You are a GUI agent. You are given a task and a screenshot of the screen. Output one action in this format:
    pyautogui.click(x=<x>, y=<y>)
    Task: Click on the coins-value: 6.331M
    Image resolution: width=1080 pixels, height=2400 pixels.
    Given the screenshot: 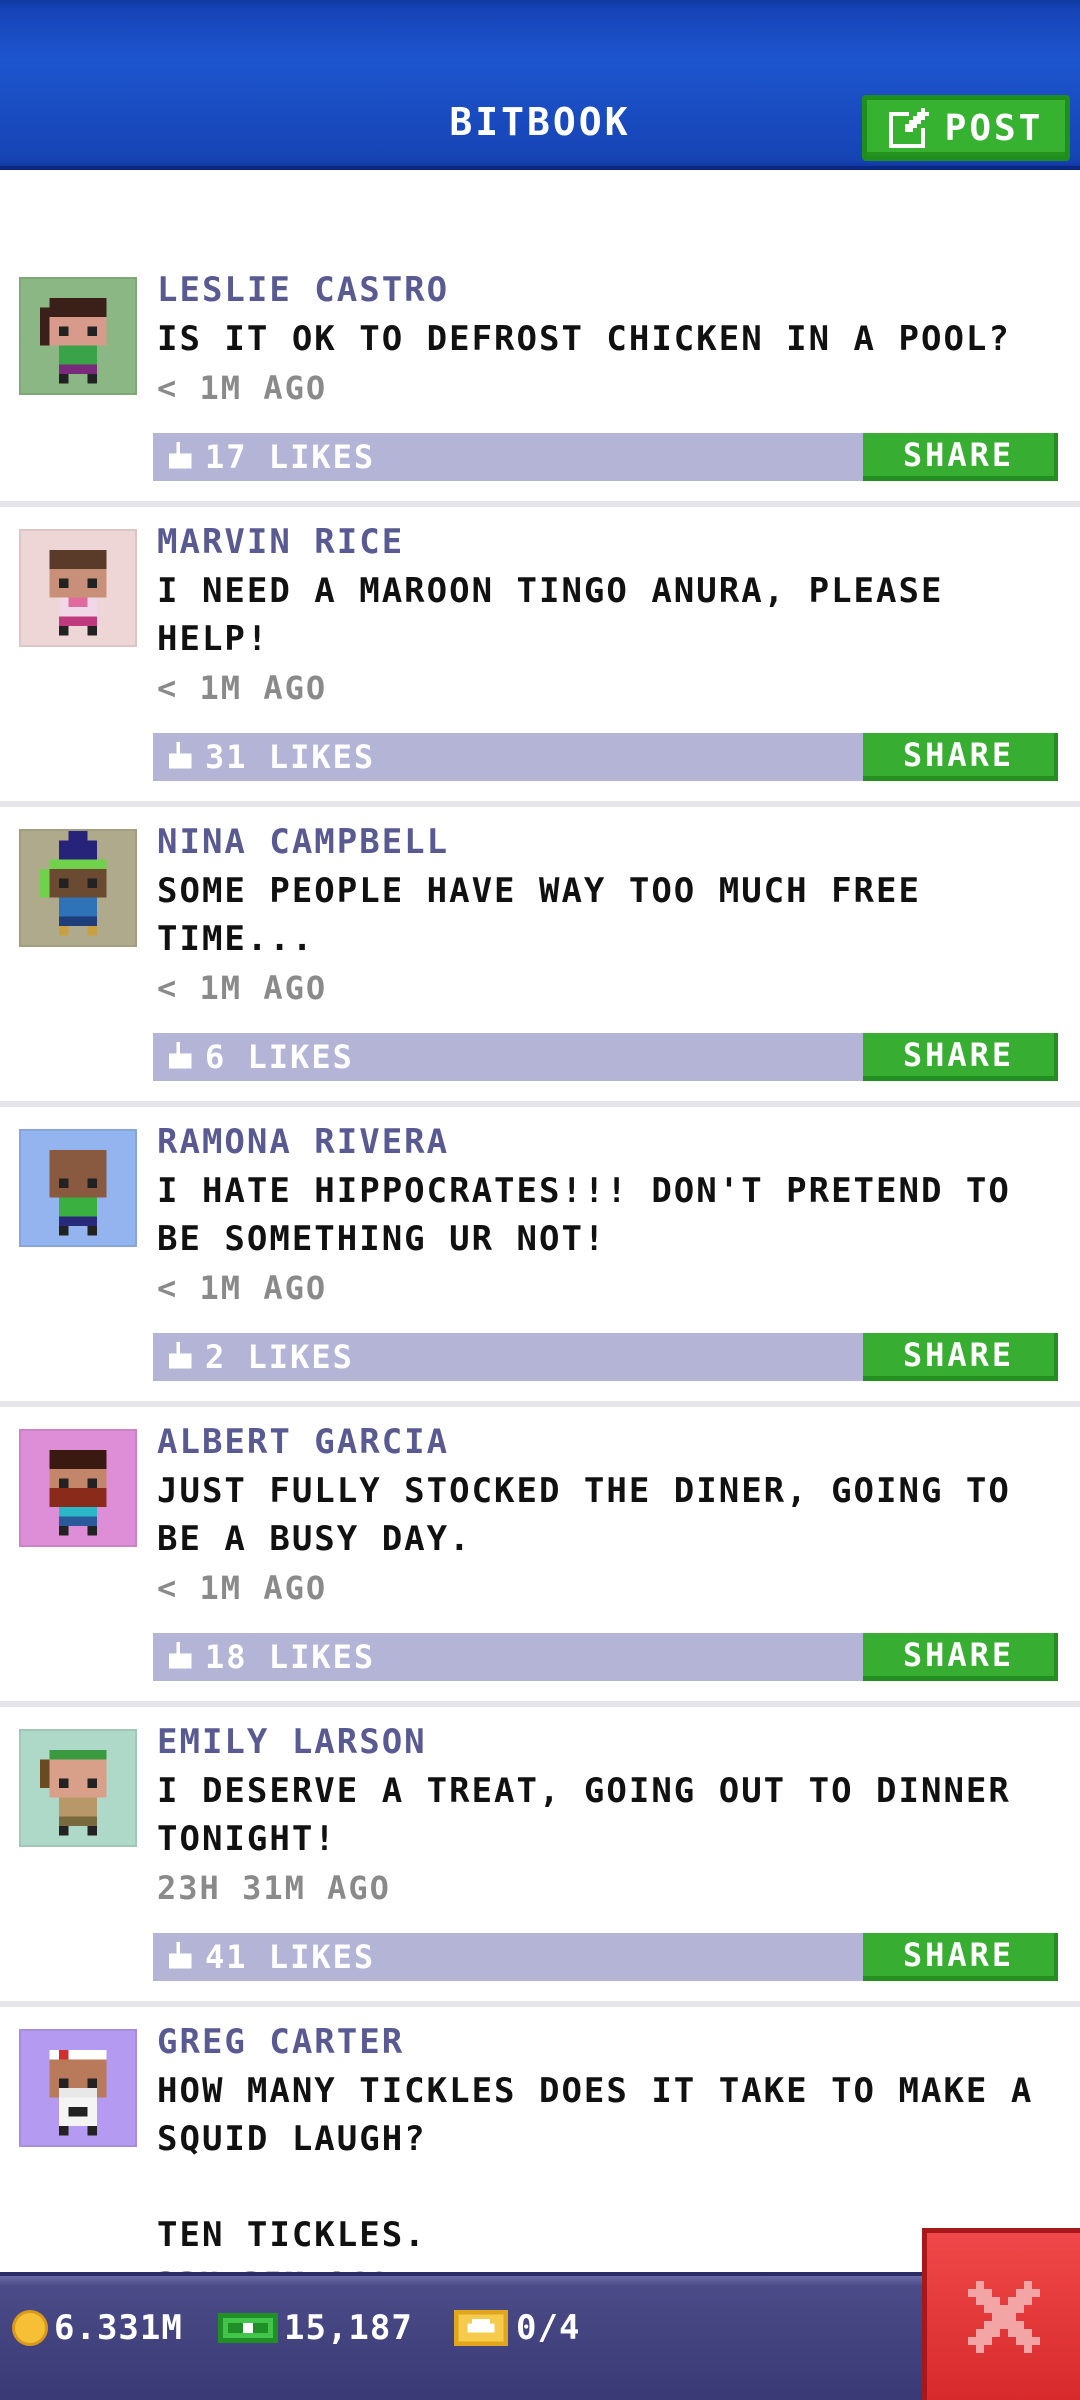 What is the action you would take?
    pyautogui.click(x=118, y=2328)
    